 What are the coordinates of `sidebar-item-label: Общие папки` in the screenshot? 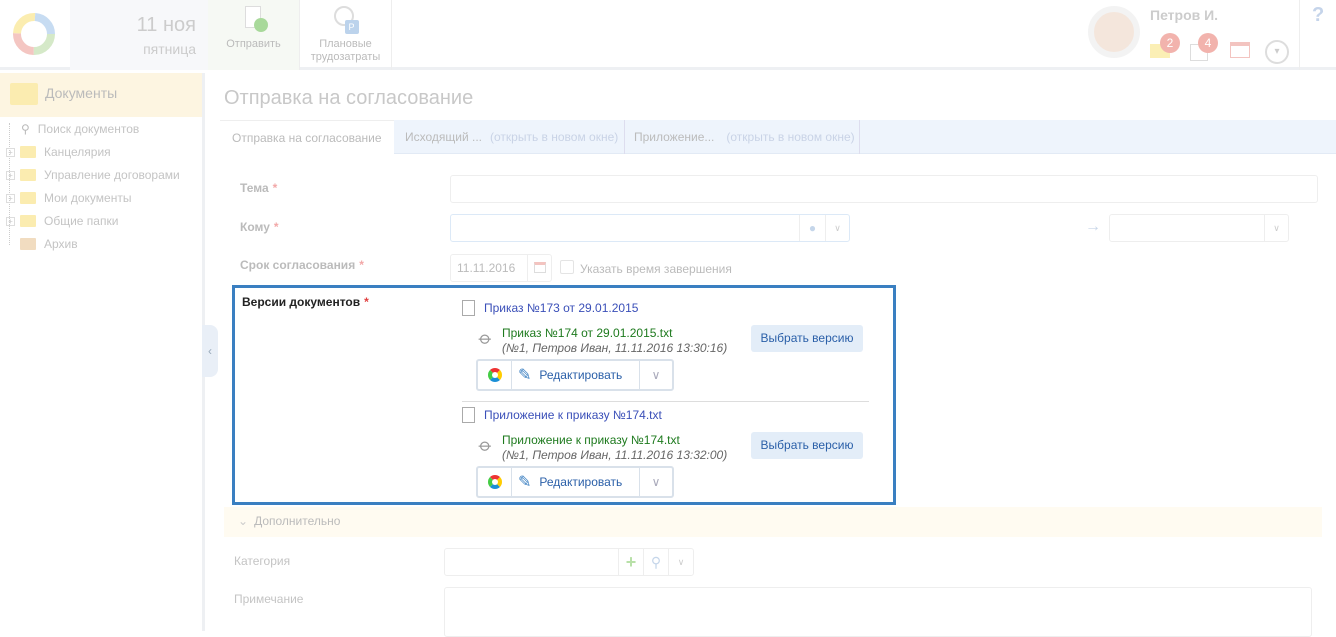 It's located at (81, 221).